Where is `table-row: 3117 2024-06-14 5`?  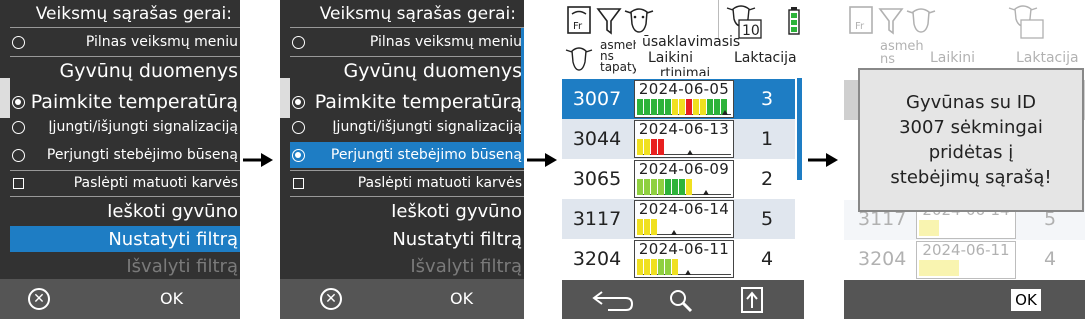
table-row: 3117 2024-06-14 5 is located at coordinates (678, 219).